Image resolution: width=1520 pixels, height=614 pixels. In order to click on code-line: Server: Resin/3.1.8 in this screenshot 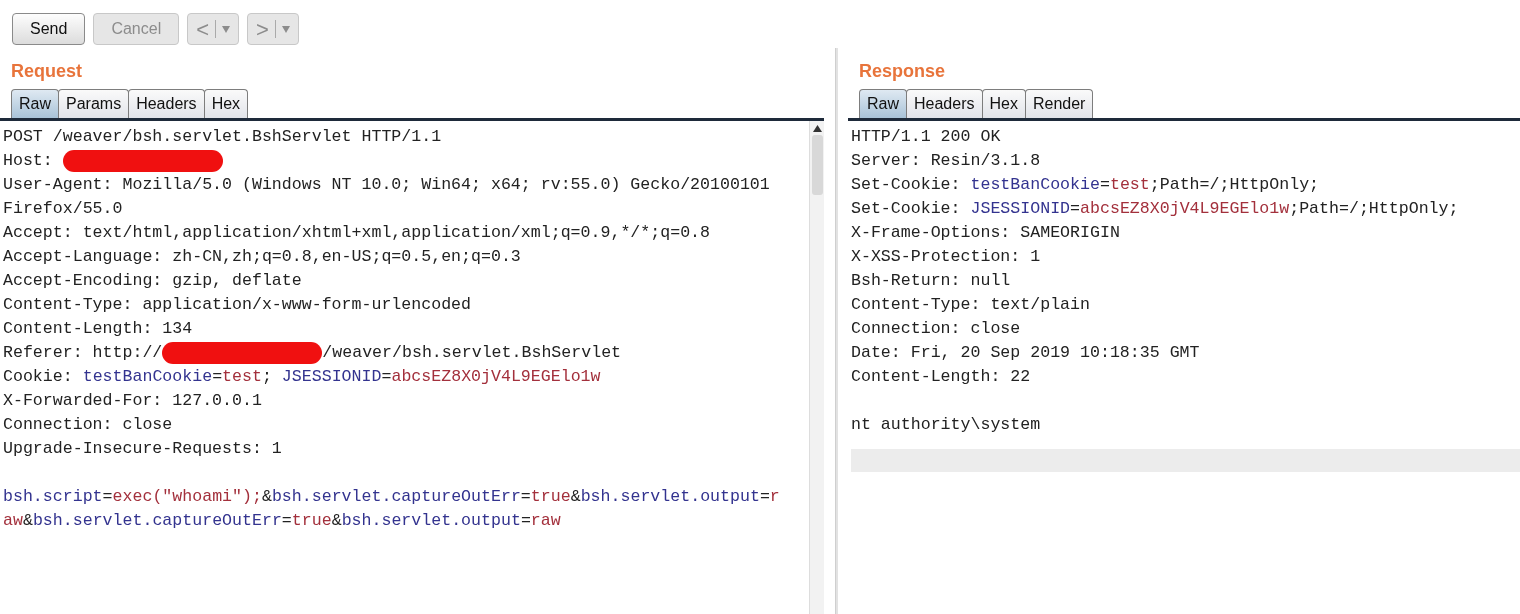, I will do `click(946, 161)`.